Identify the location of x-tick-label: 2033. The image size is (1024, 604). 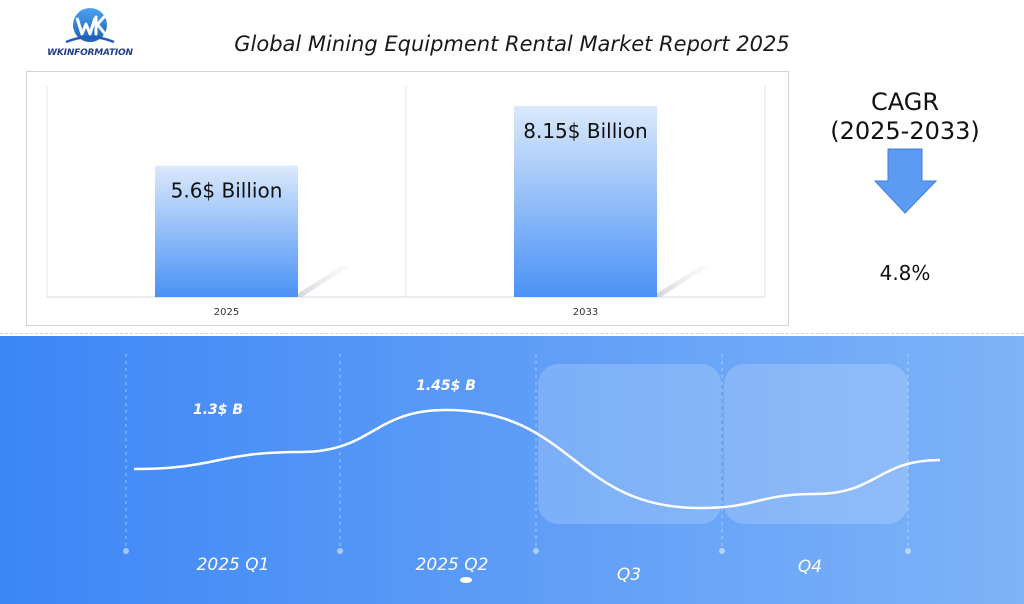
(585, 312).